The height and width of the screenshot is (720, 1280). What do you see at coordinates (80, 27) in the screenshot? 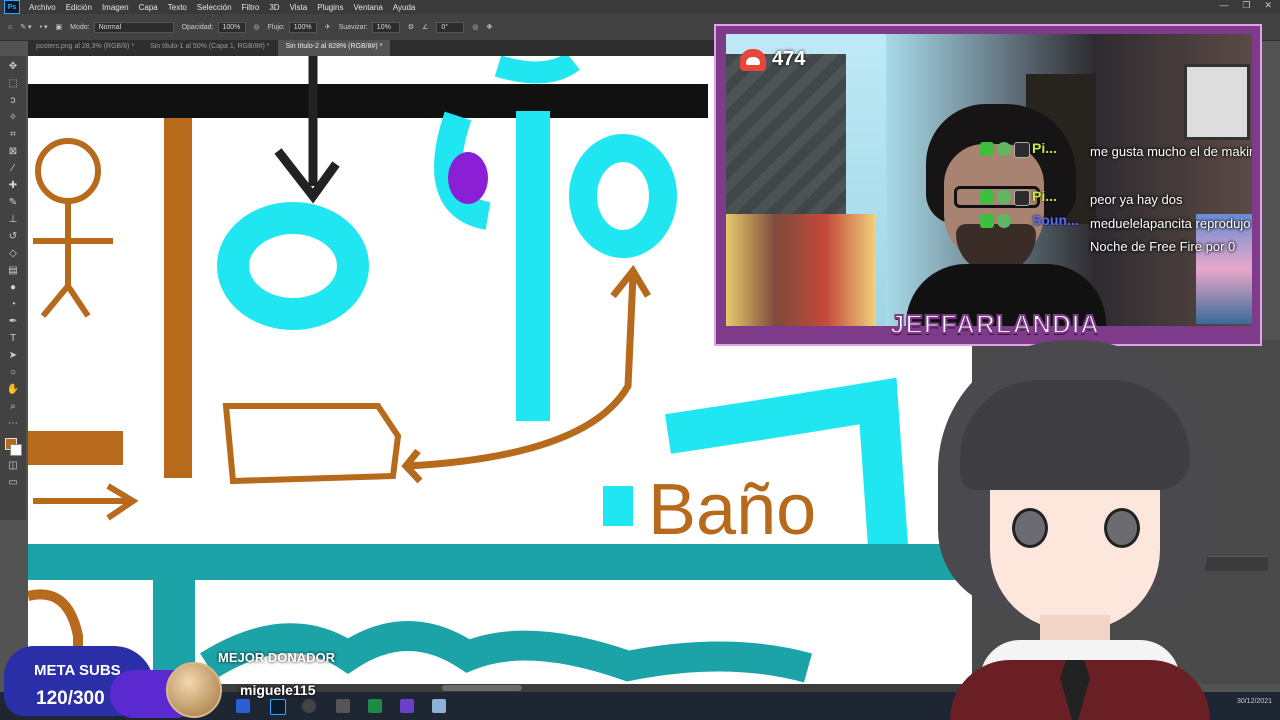
I see `mode-label: Modo:` at bounding box center [80, 27].